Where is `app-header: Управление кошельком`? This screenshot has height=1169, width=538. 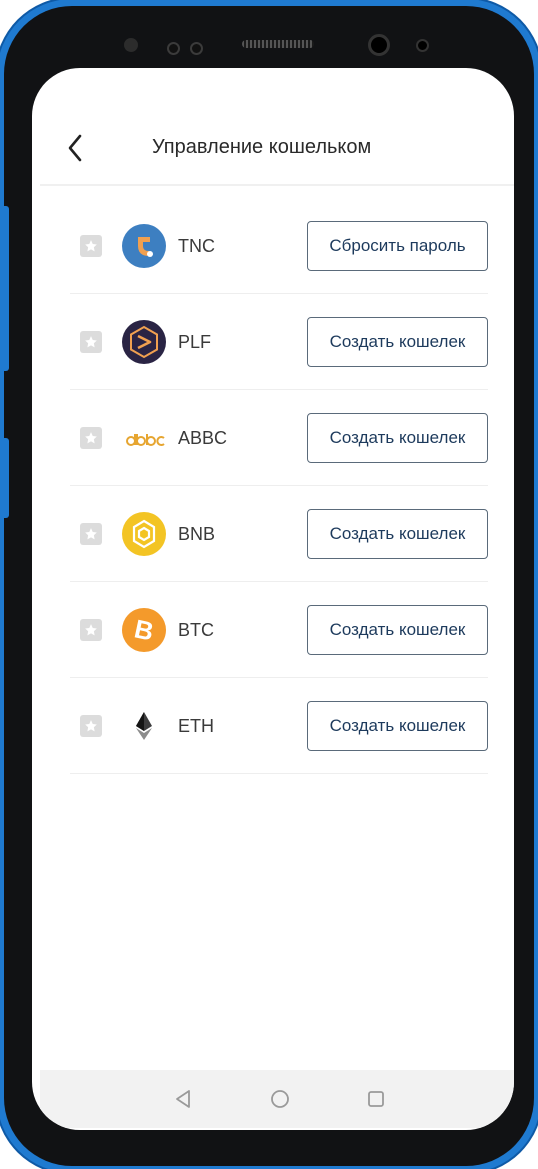
app-header: Управление кошельком is located at coordinates (273, 126).